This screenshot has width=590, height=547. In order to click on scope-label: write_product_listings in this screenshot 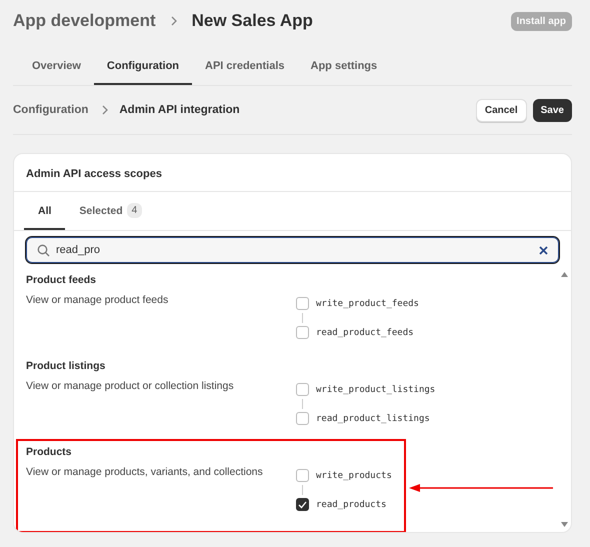, I will do `click(376, 389)`.